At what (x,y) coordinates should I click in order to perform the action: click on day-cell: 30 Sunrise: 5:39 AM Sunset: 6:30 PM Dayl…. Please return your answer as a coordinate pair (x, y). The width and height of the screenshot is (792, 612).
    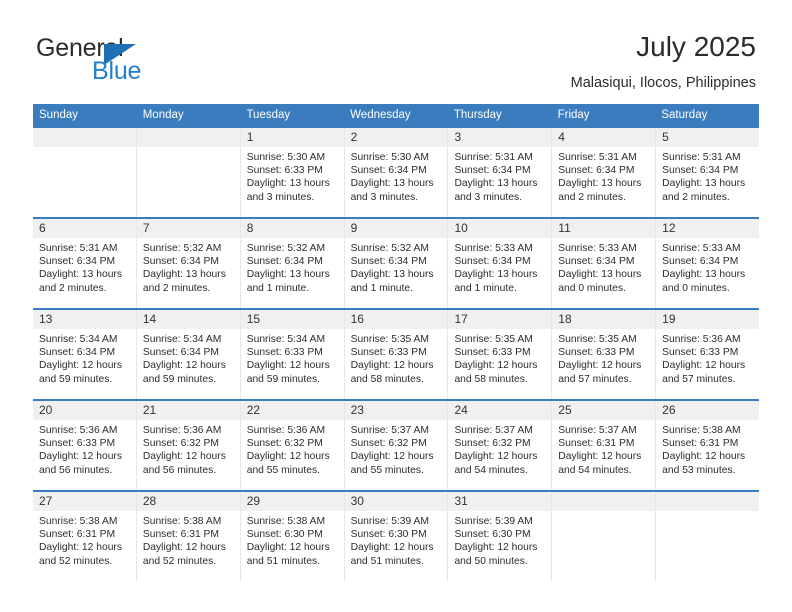
    Looking at the image, I should click on (396, 536).